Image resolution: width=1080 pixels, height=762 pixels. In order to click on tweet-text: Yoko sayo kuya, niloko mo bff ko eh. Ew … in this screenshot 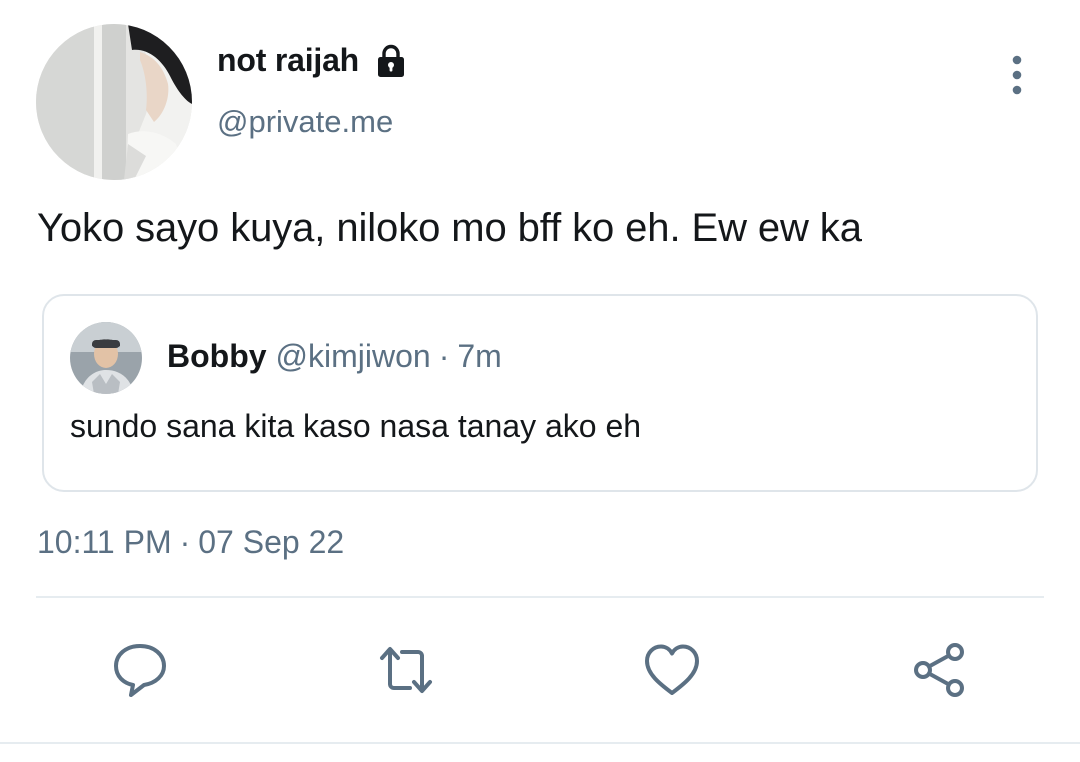, I will do `click(449, 228)`.